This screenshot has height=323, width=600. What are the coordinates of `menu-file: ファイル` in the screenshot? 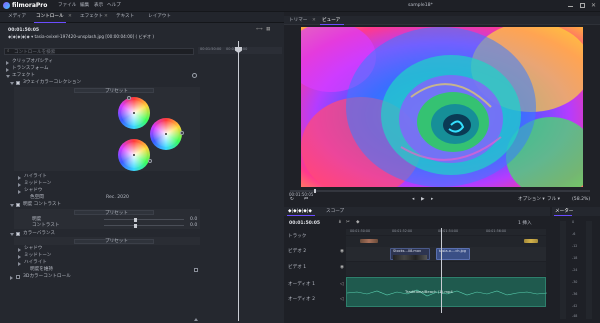 It's located at (67, 6).